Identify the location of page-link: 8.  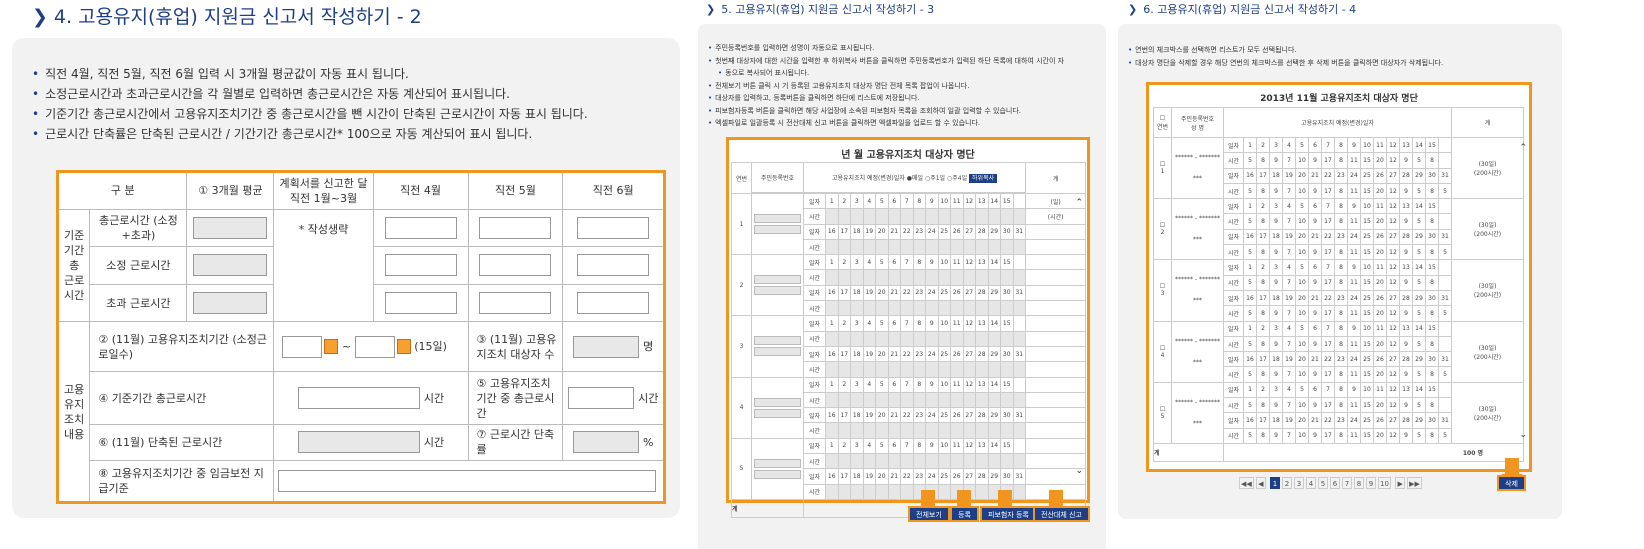
(1359, 483).